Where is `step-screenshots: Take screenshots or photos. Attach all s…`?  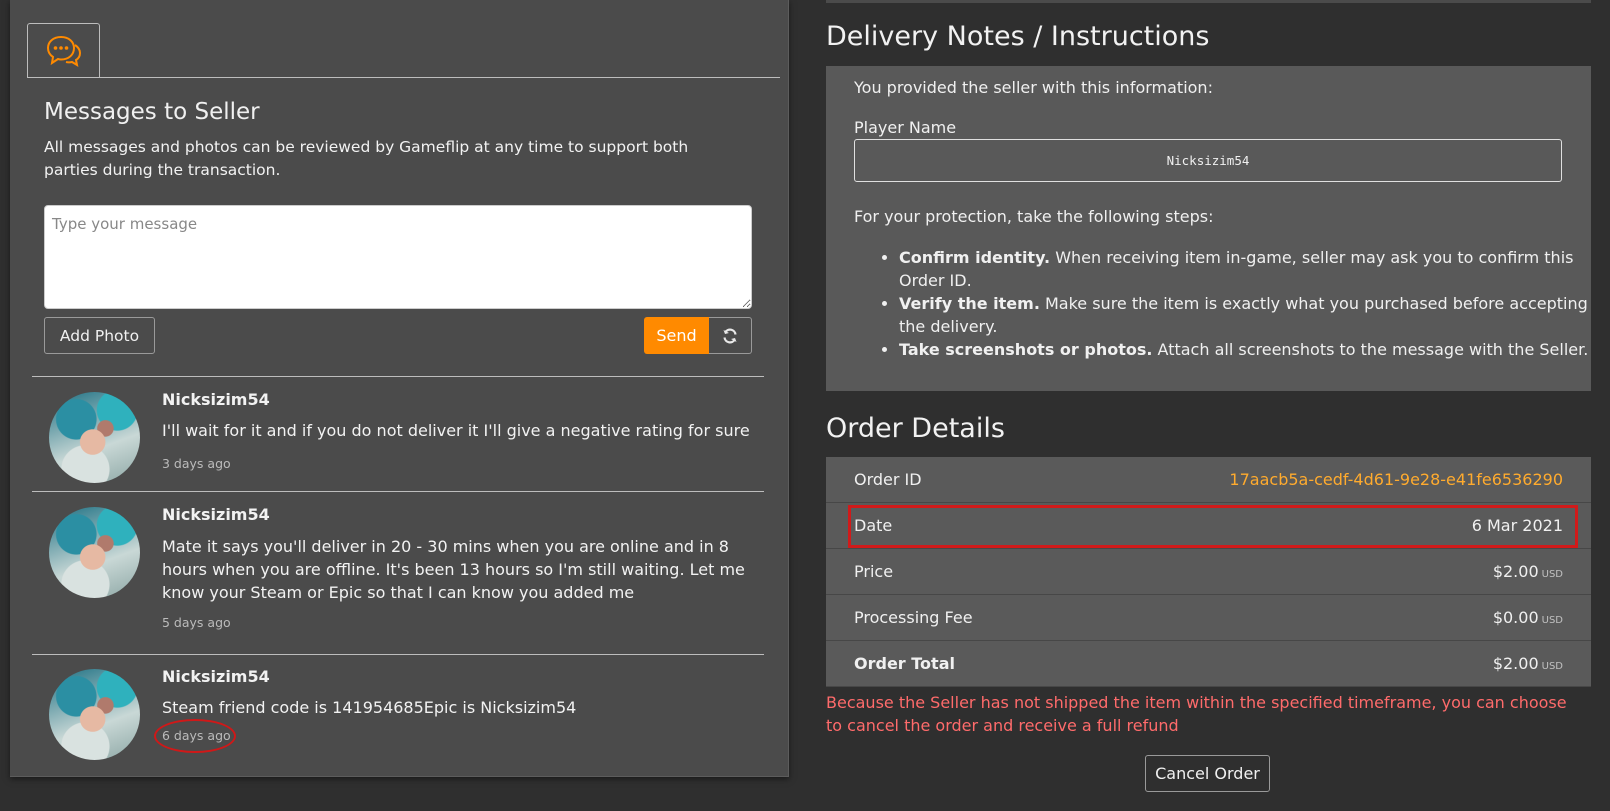
step-screenshots: Take screenshots or photos. Attach all s… is located at coordinates (1254, 349).